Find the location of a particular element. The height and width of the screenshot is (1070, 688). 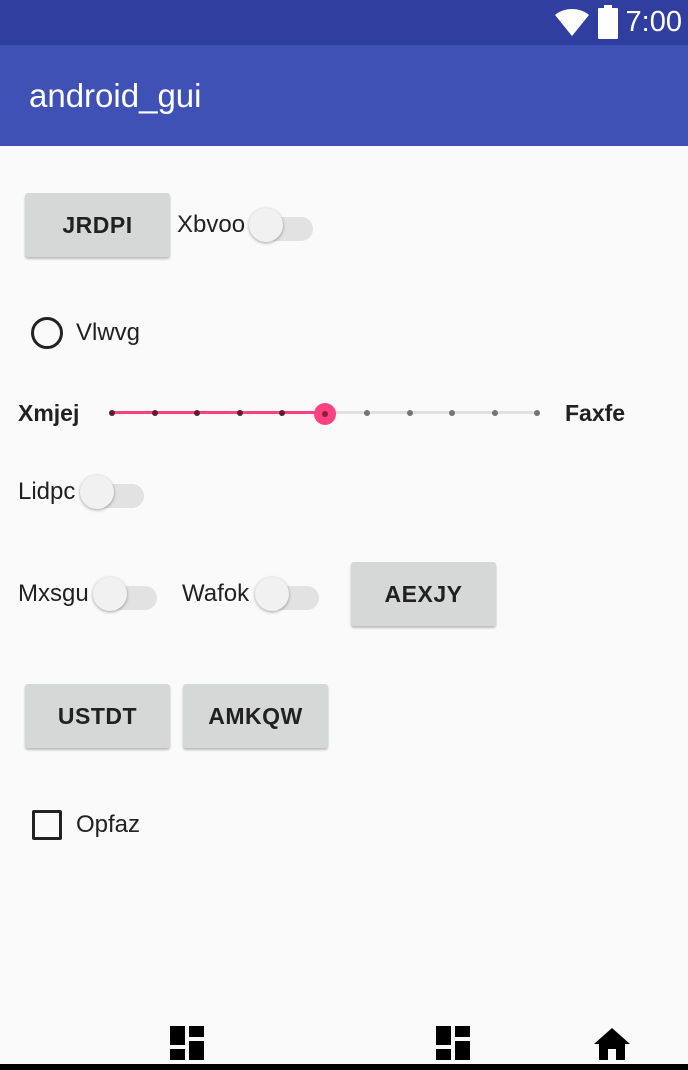

app-bar: android_gui is located at coordinates (344, 95).